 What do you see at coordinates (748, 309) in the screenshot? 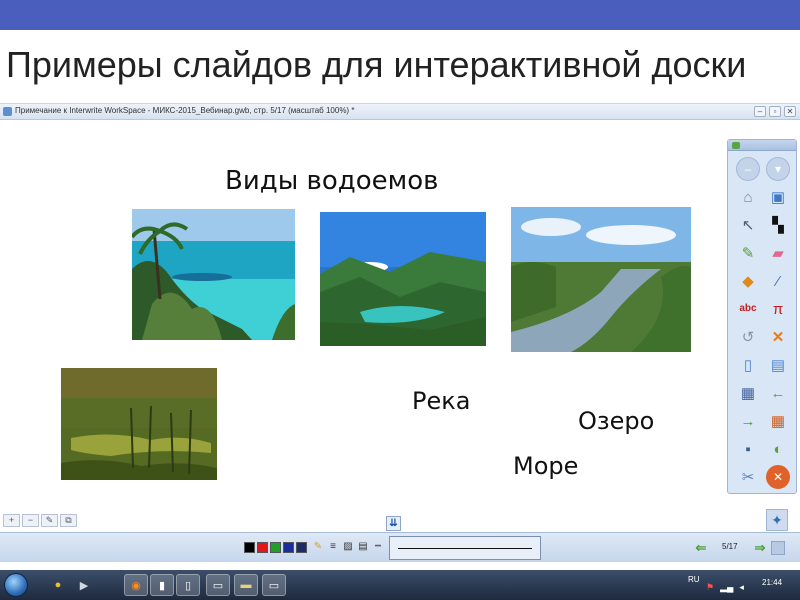
I see `text-icon: abc` at bounding box center [748, 309].